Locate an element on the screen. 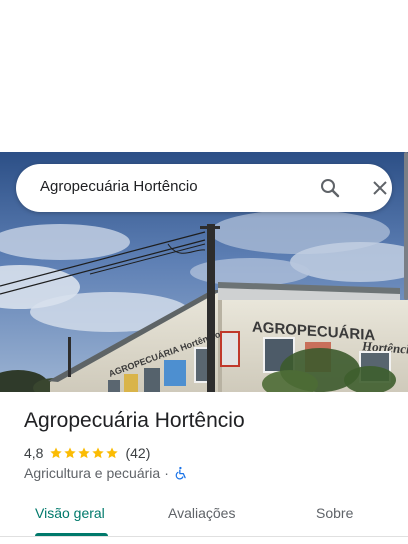 The height and width of the screenshot is (544, 408). tabs-divider is located at coordinates (204, 536).